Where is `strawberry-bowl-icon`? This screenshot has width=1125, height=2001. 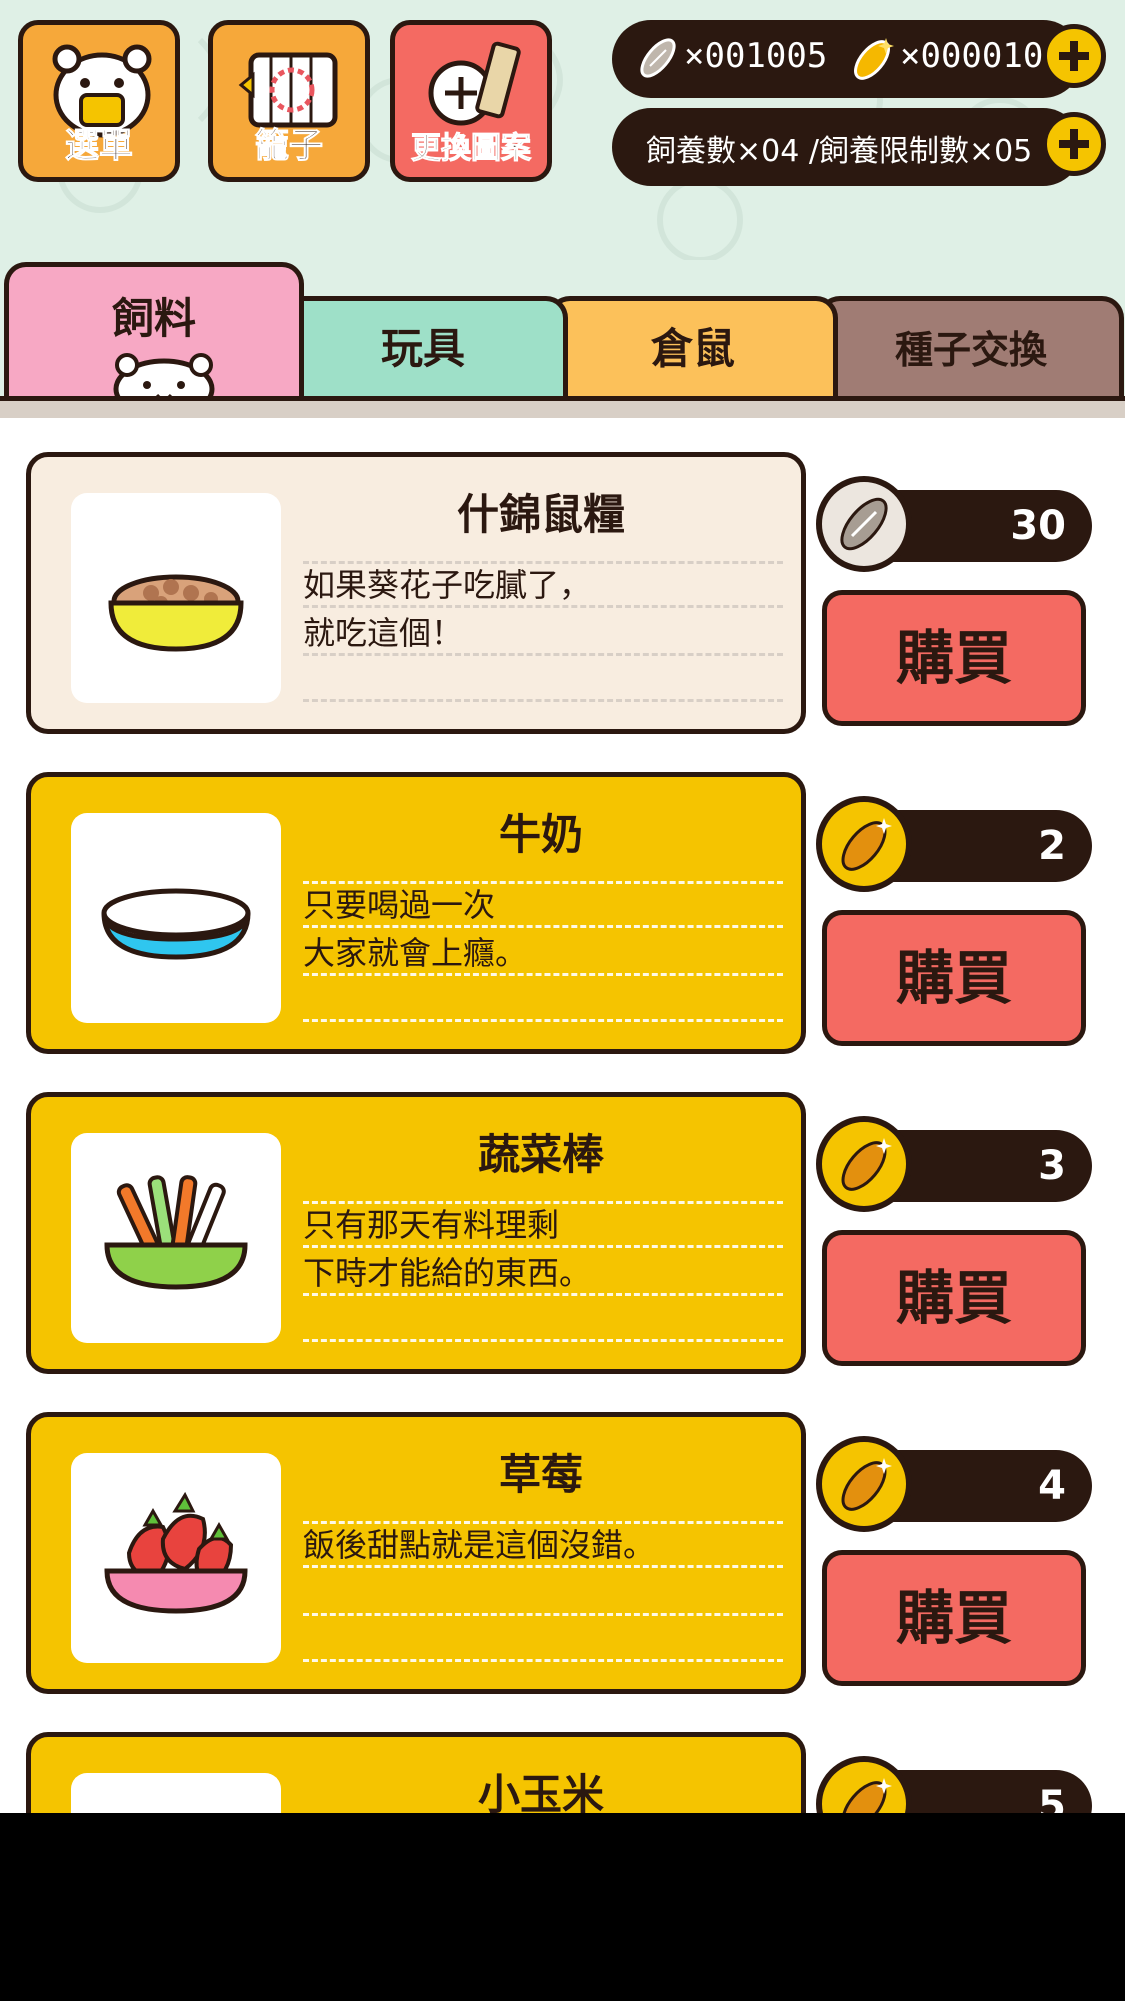 strawberry-bowl-icon is located at coordinates (176, 1552).